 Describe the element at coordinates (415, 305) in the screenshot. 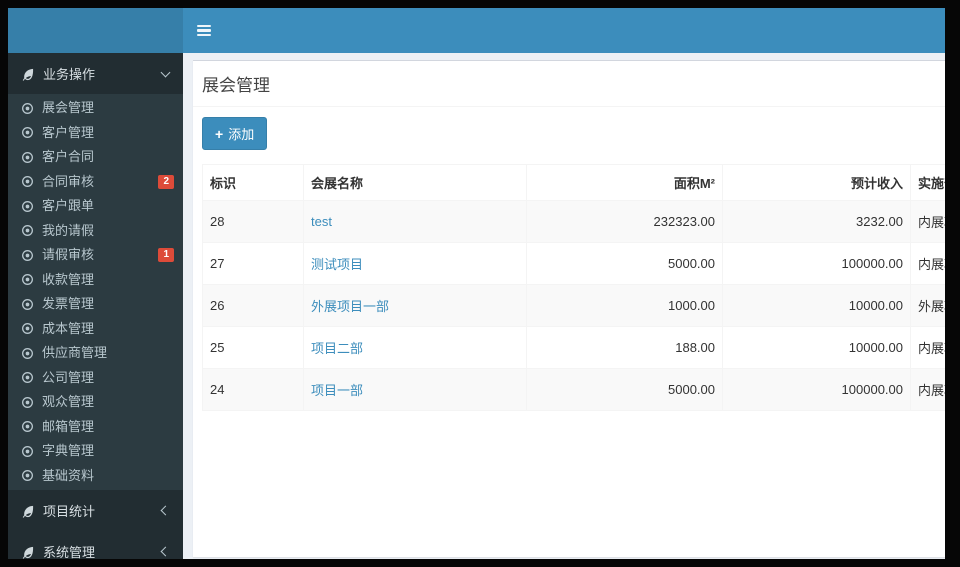

I see `cell-exhibition-name: 外展项目一部` at that location.